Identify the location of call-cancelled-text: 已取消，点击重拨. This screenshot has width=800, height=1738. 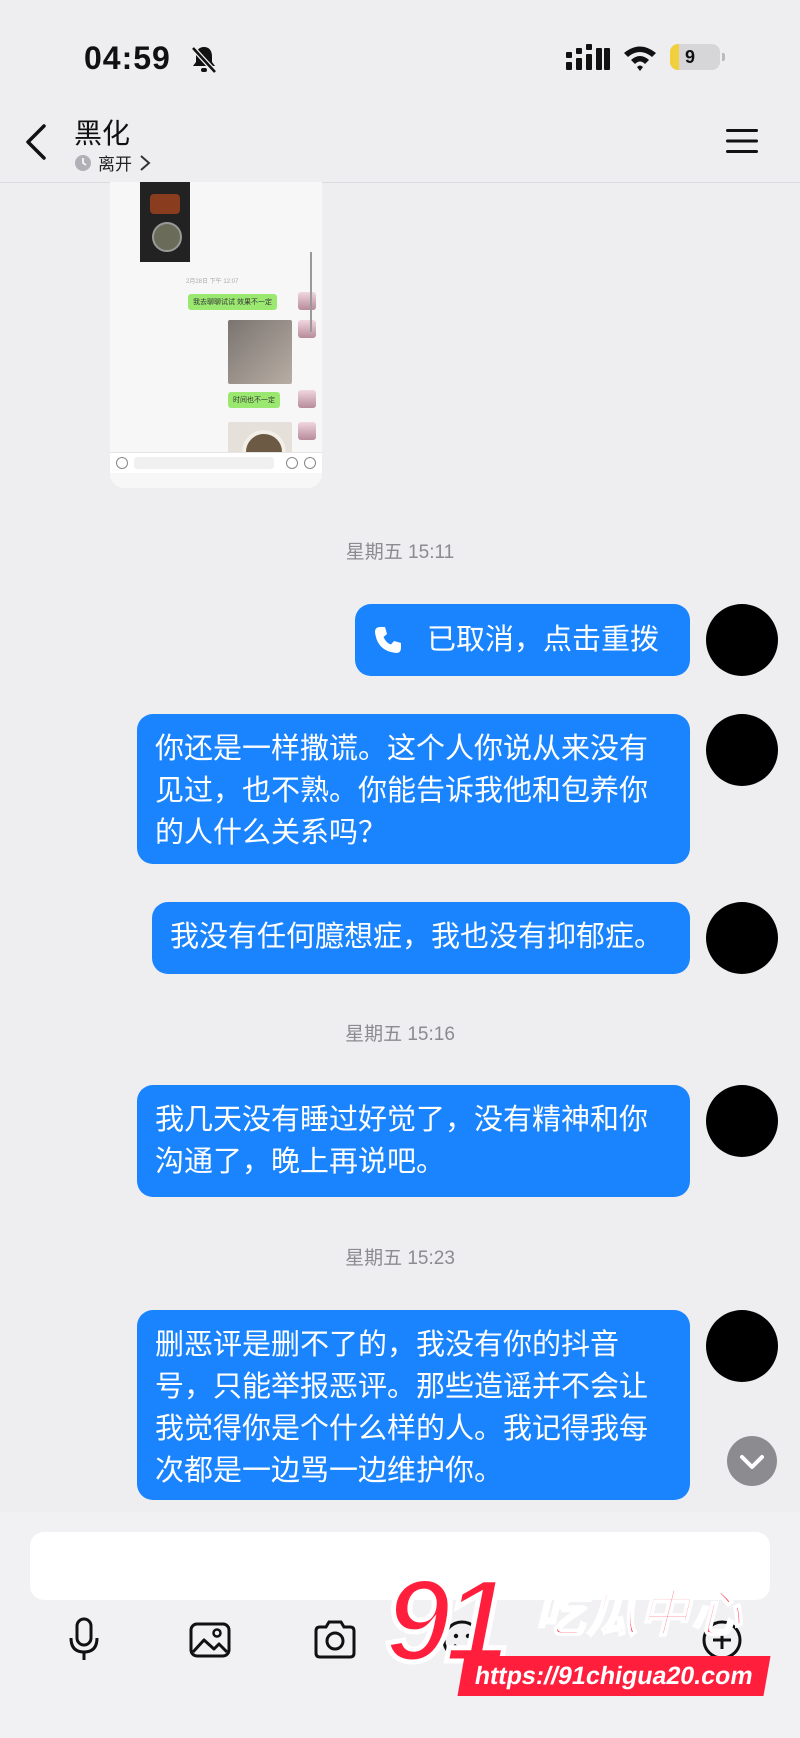
(543, 640).